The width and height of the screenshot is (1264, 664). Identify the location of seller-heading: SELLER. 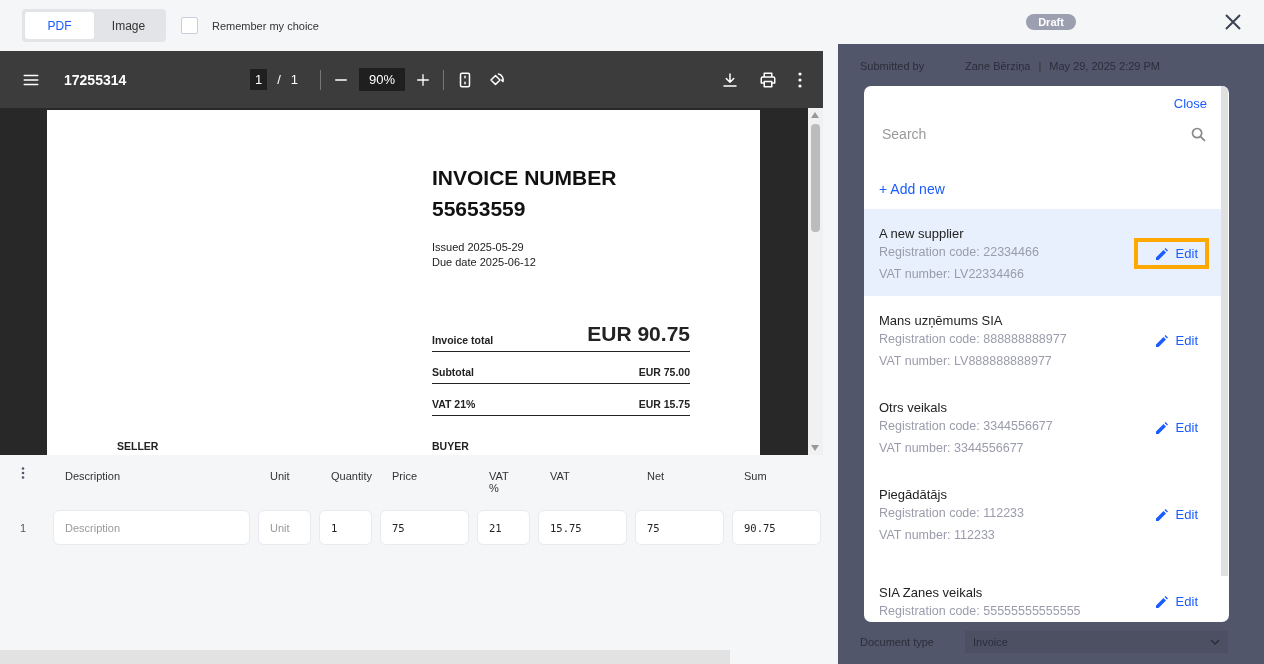
(138, 446).